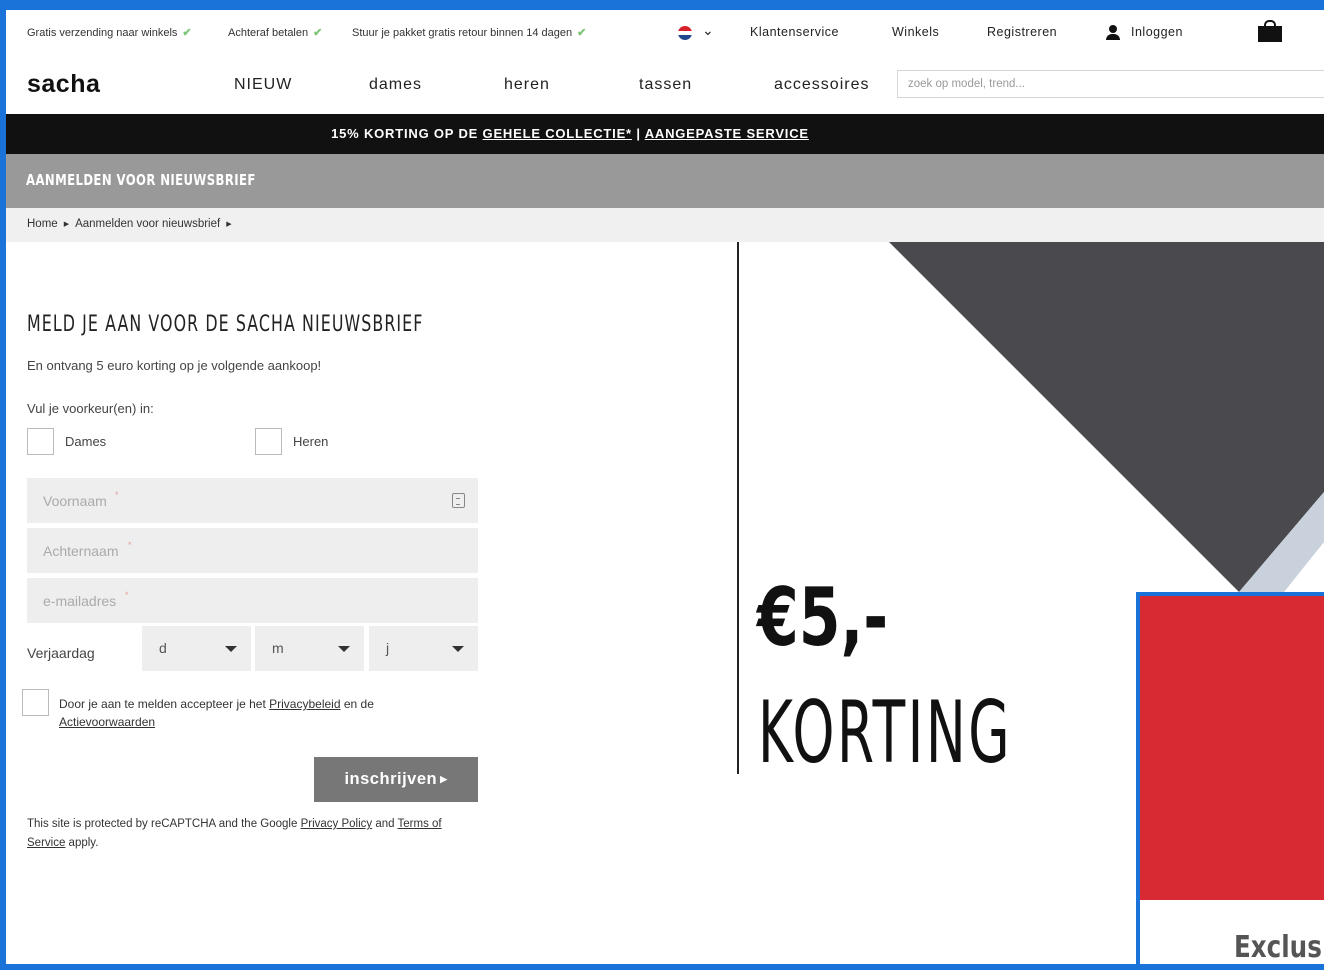 Image resolution: width=1324 pixels, height=970 pixels. What do you see at coordinates (685, 33) in the screenshot?
I see `dutch-flag-icon` at bounding box center [685, 33].